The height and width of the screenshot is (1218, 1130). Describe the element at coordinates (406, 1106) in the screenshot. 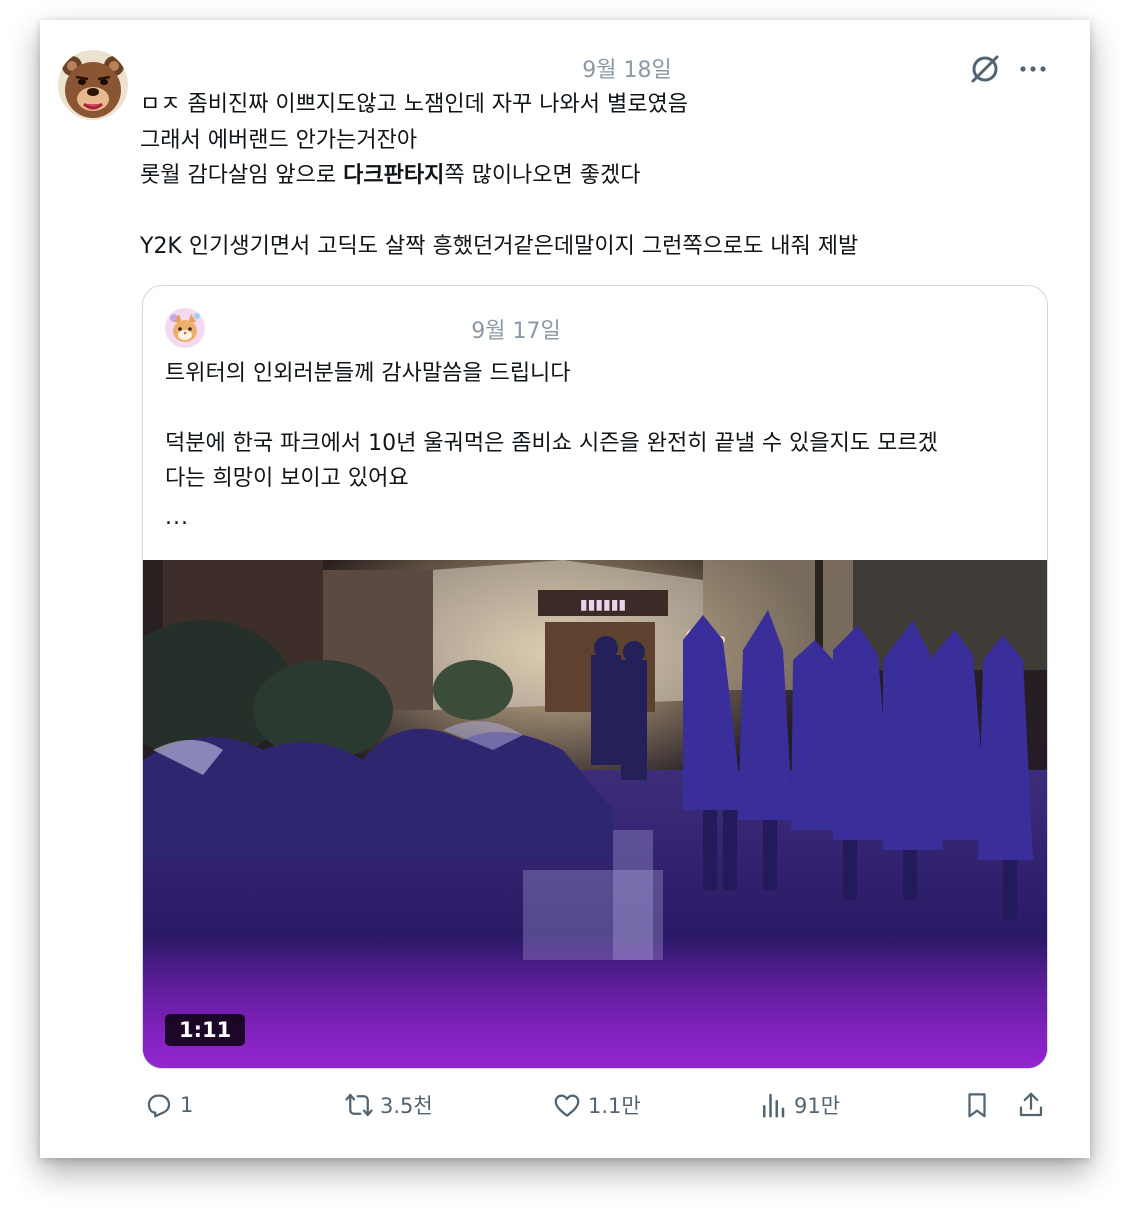

I see `retweet-count: 3.5천` at that location.